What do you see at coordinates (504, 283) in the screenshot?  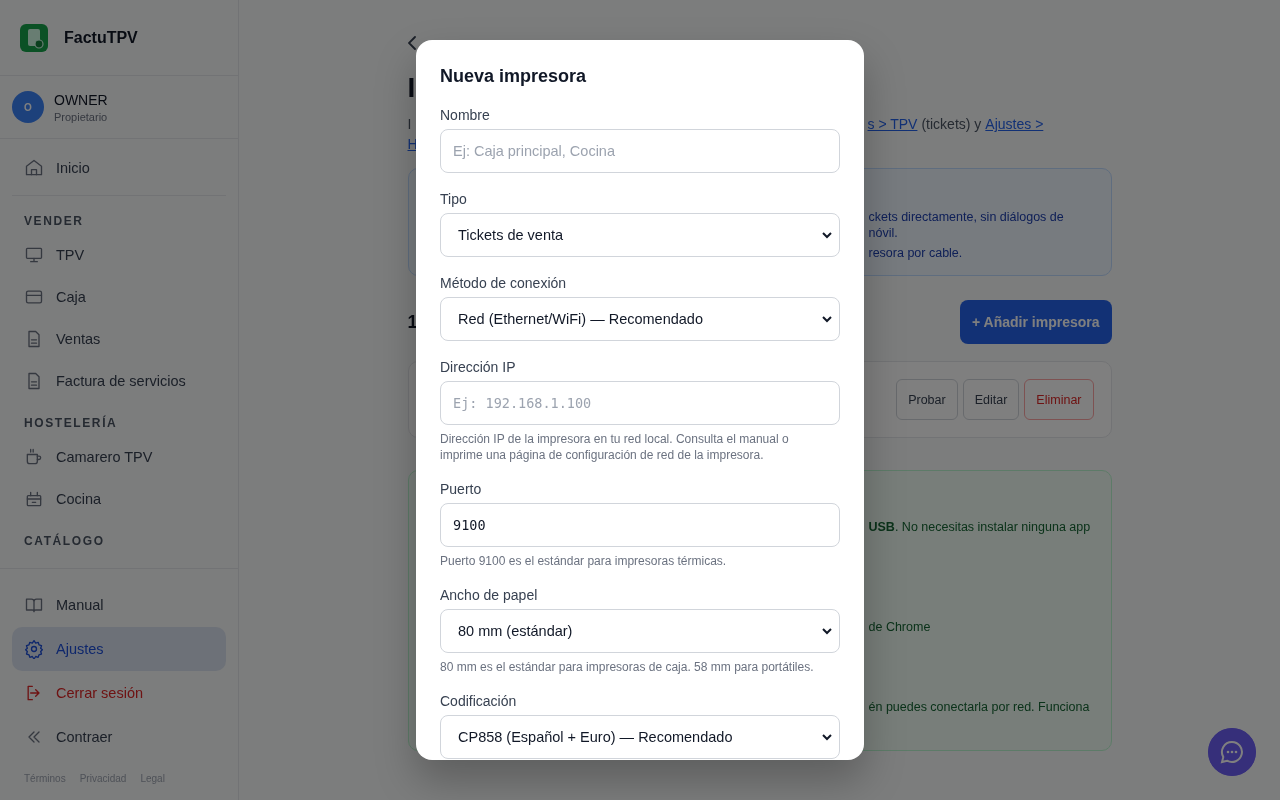 I see `field-label: Método de conexión` at bounding box center [504, 283].